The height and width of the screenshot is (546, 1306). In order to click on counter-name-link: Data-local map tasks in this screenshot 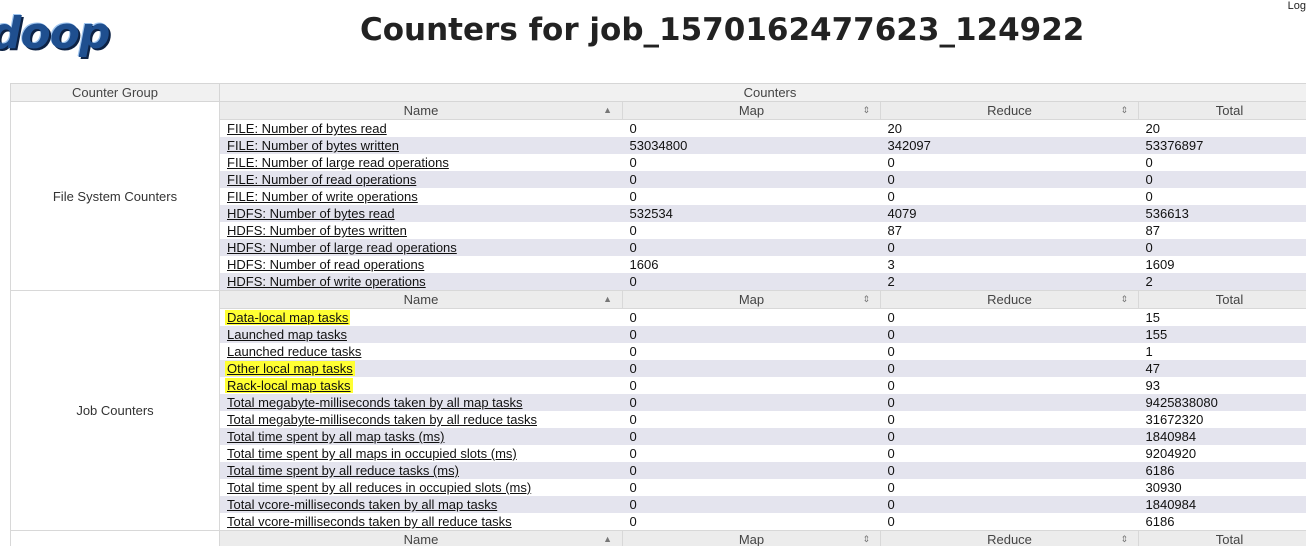, I will do `click(288, 317)`.